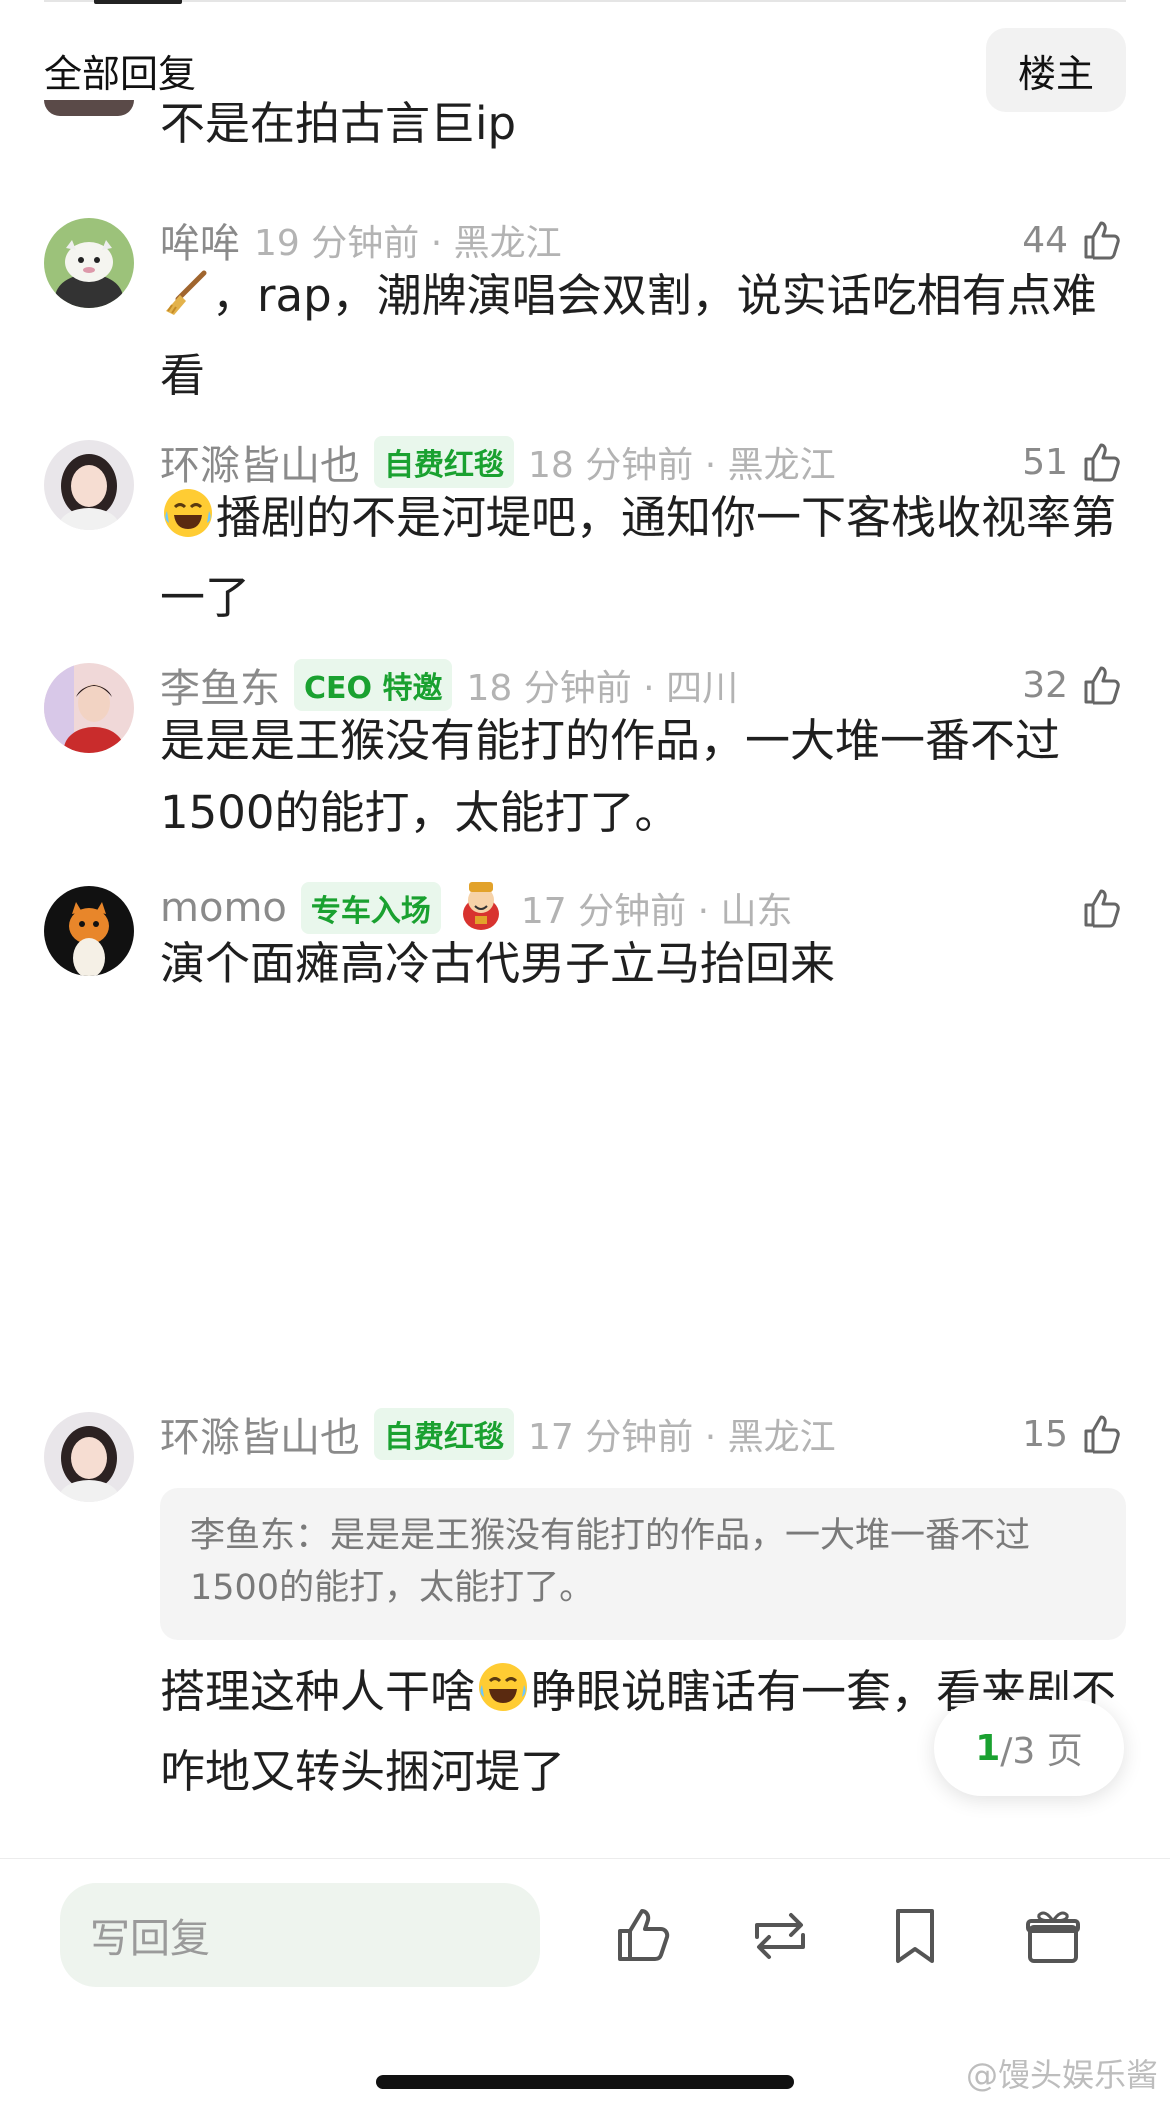 Image resolution: width=1170 pixels, height=2110 pixels. I want to click on comment-text: 是是是王猴没有能打的作品，一大堆一番不过1500的能打，太能打了。, so click(610, 776).